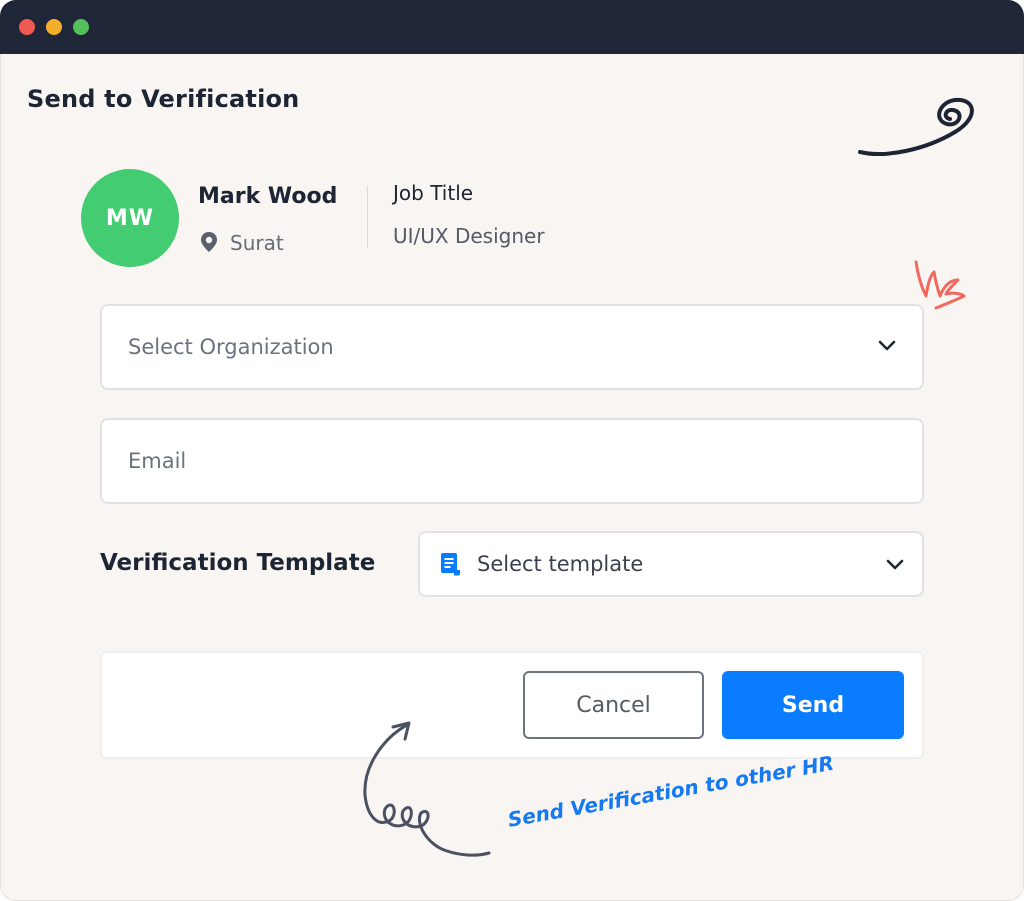  Describe the element at coordinates (163, 99) in the screenshot. I see `page-title: Send to Verification` at that location.